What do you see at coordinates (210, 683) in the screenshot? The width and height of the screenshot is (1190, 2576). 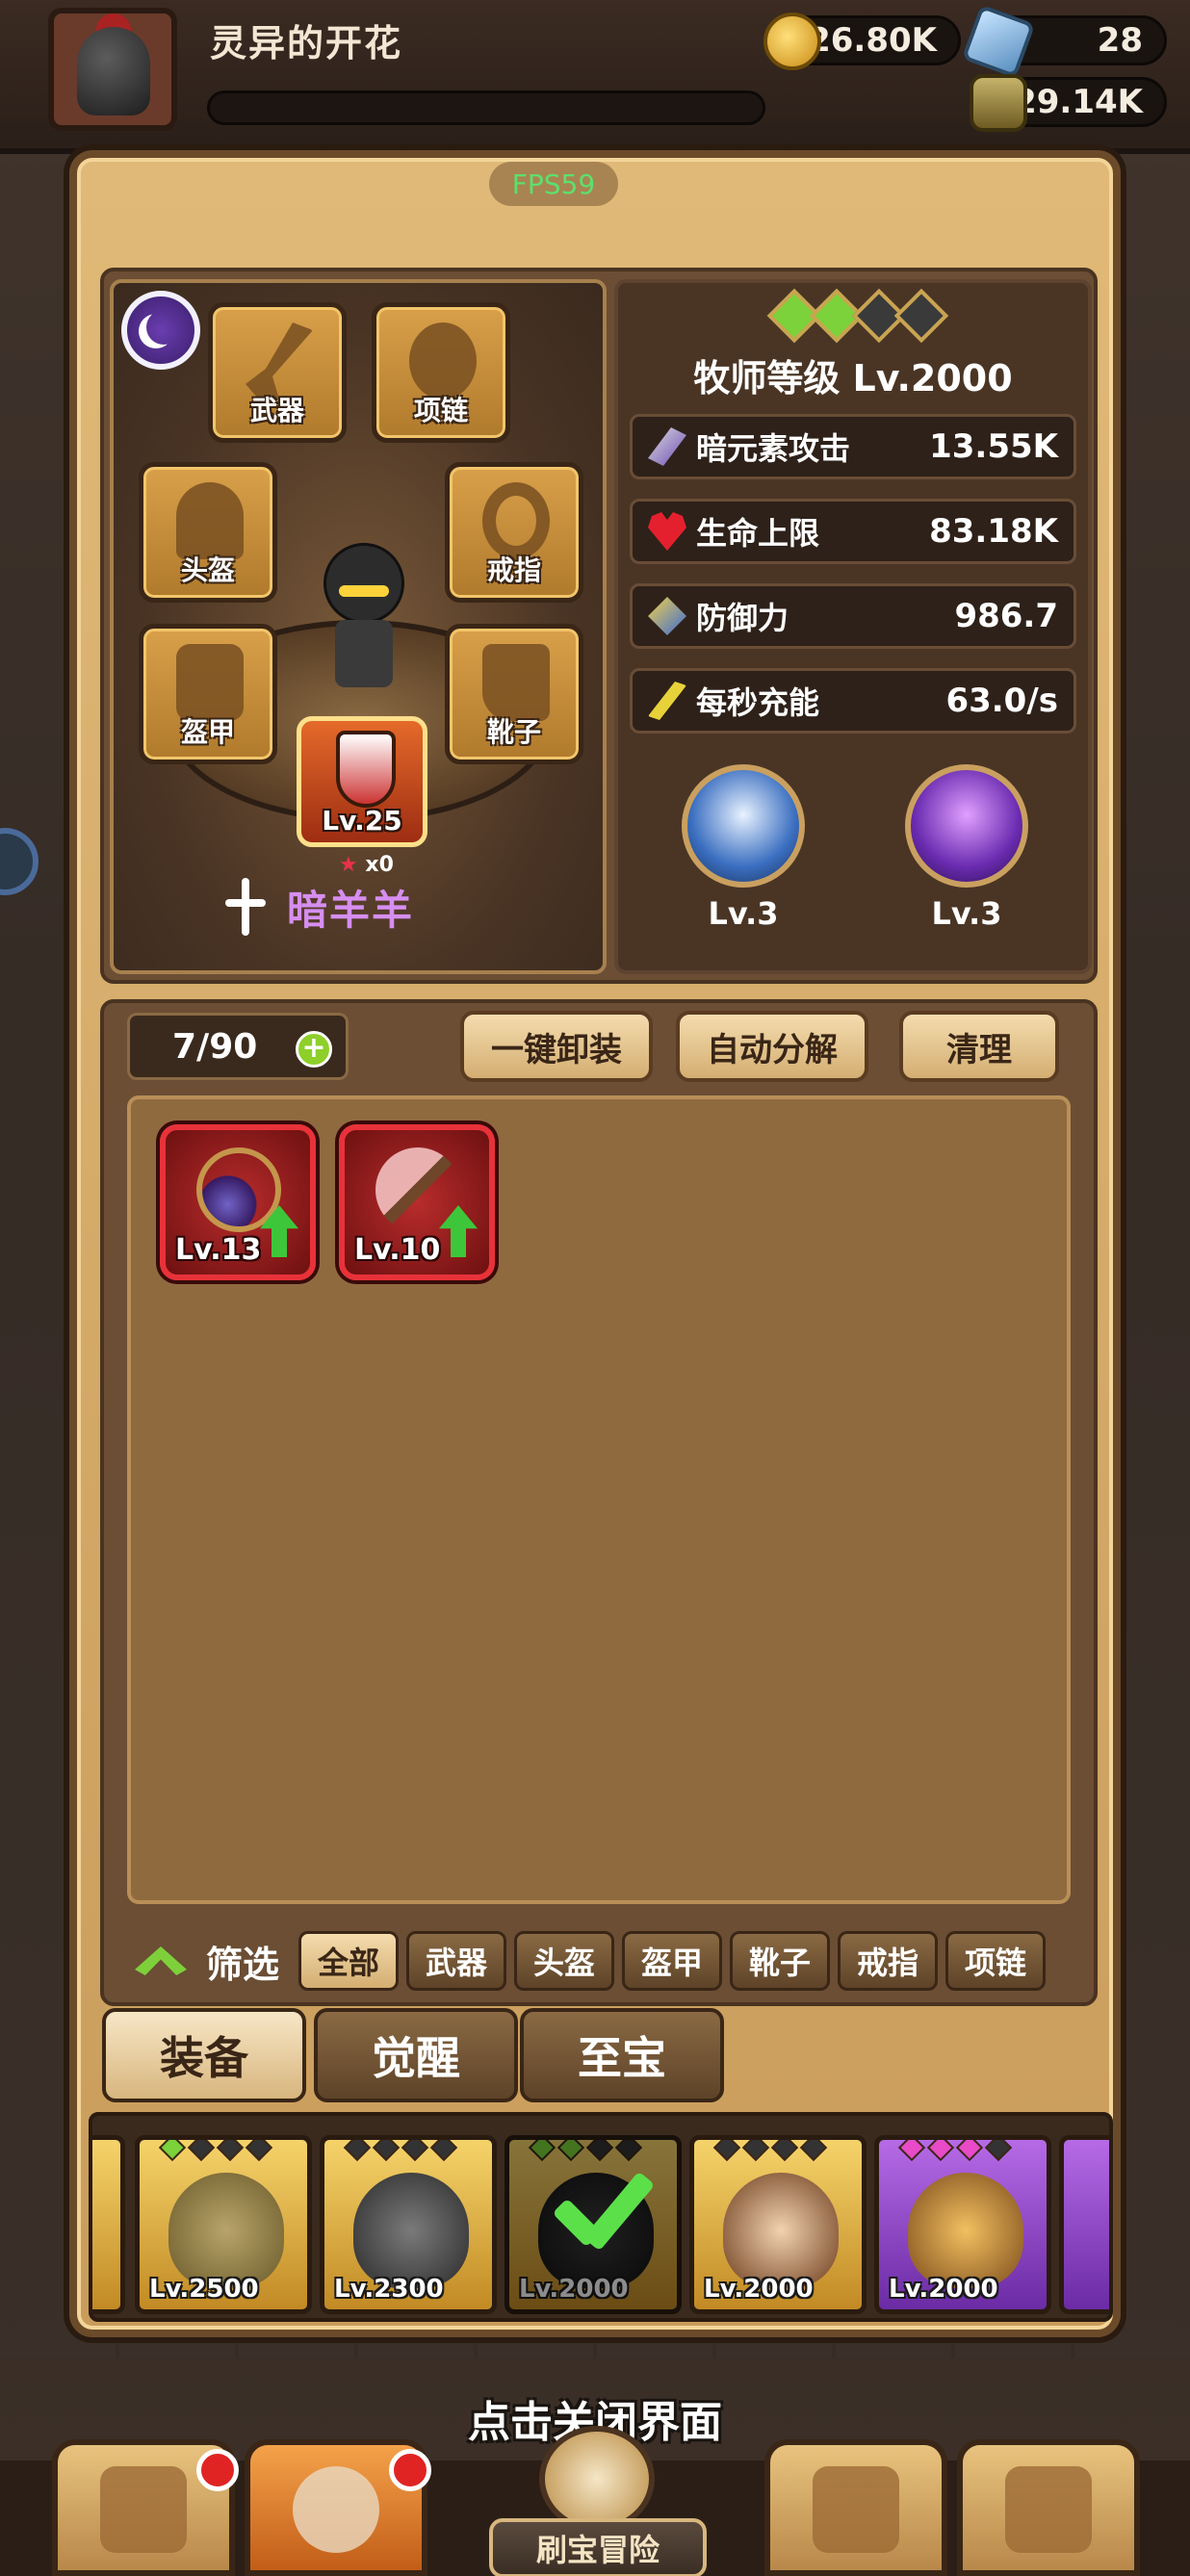 I see `armor-icon` at bounding box center [210, 683].